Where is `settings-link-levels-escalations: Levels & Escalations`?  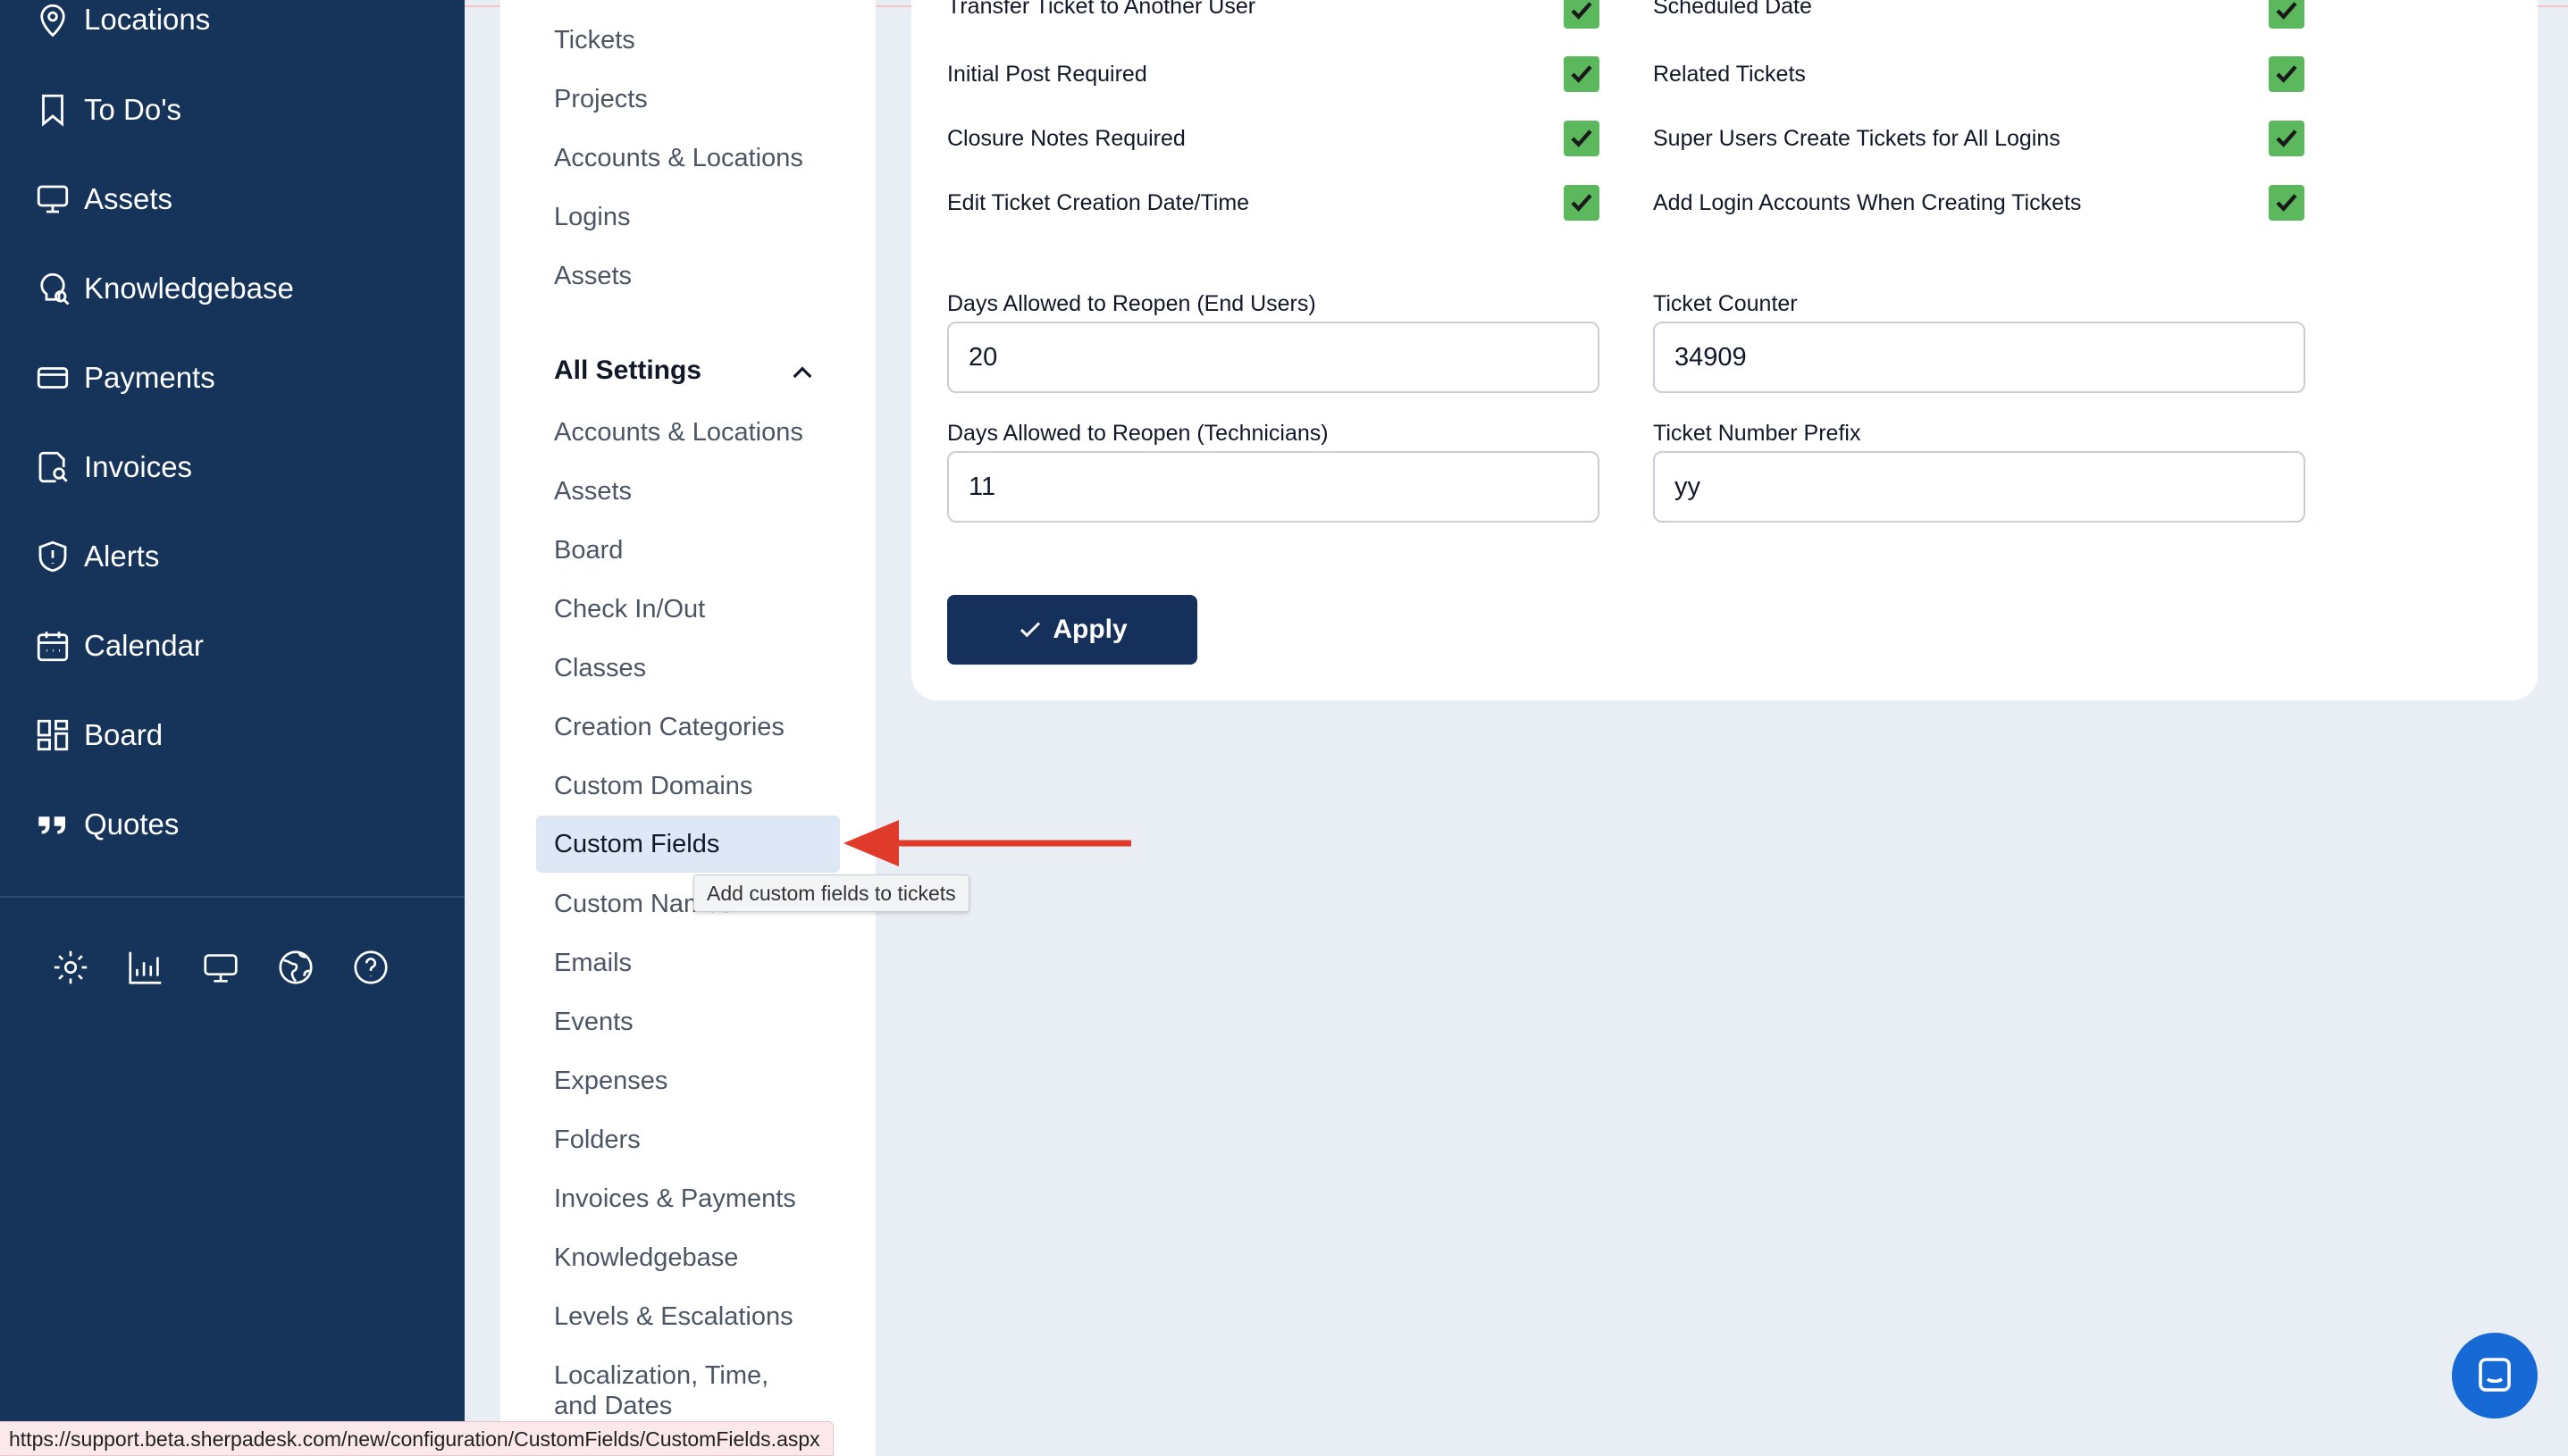
settings-link-levels-escalations: Levels & Escalations is located at coordinates (673, 1317).